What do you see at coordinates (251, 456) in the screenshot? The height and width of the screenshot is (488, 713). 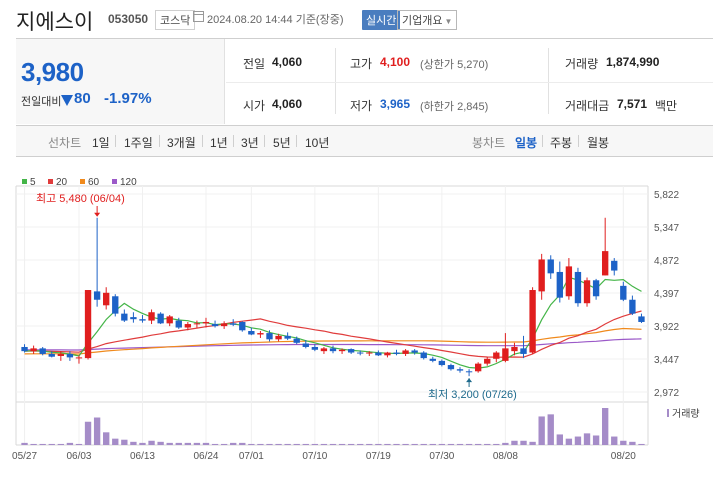 I see `x-tick-label: 07/01` at bounding box center [251, 456].